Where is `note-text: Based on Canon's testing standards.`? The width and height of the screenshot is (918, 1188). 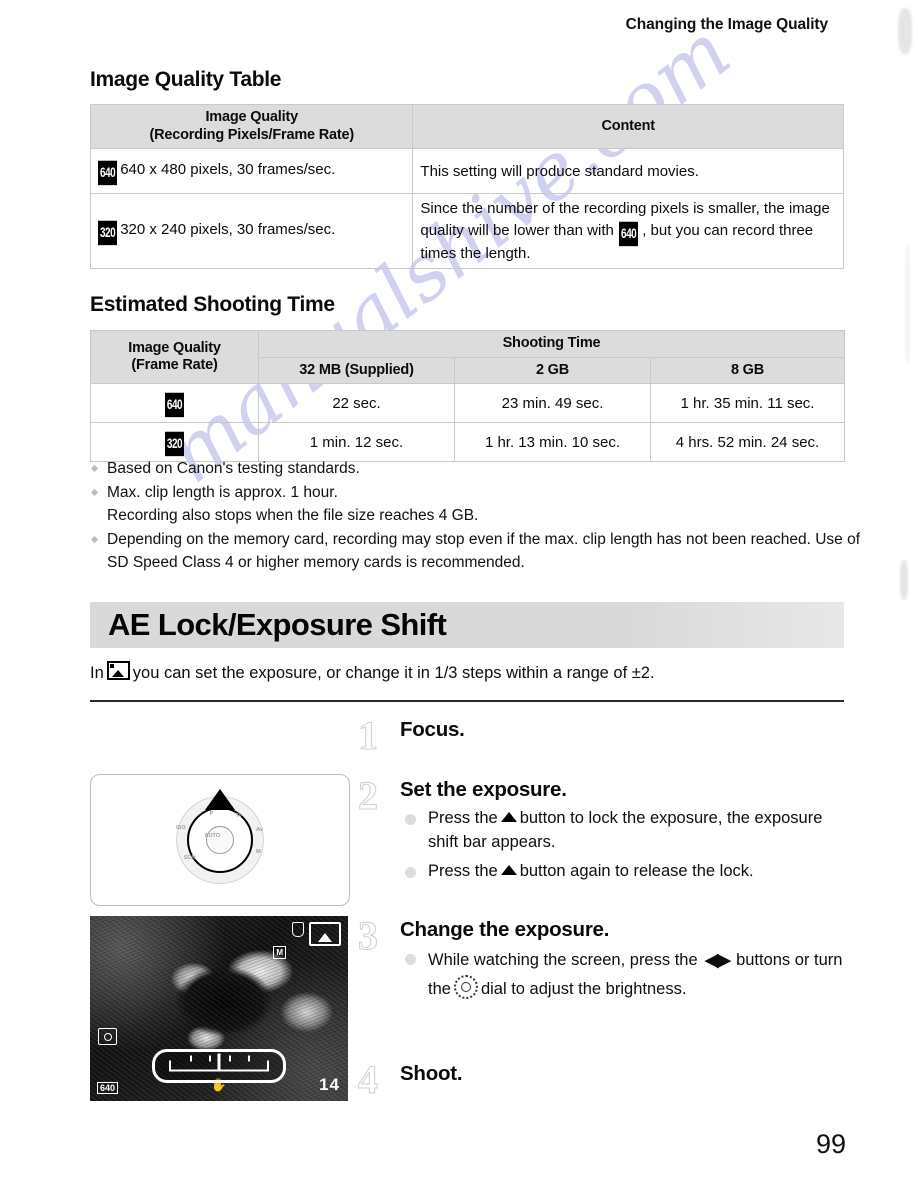
note-text: Based on Canon's testing standards. is located at coordinates (233, 468).